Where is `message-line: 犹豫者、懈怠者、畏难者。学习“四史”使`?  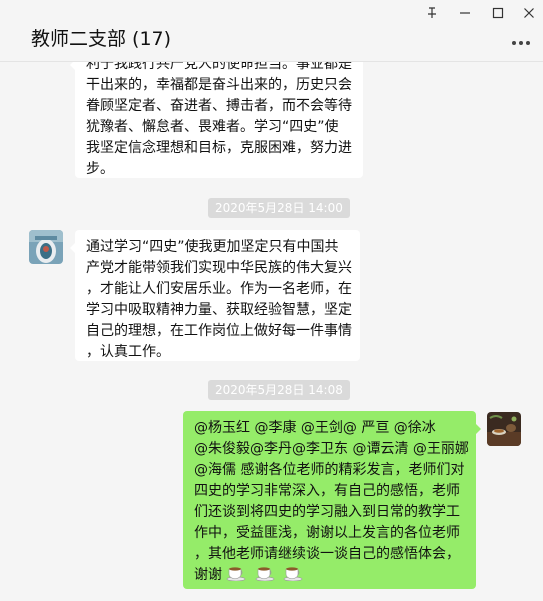
message-line: 犹豫者、懈怠者、畏难者。学习“四史”使 is located at coordinates (212, 127).